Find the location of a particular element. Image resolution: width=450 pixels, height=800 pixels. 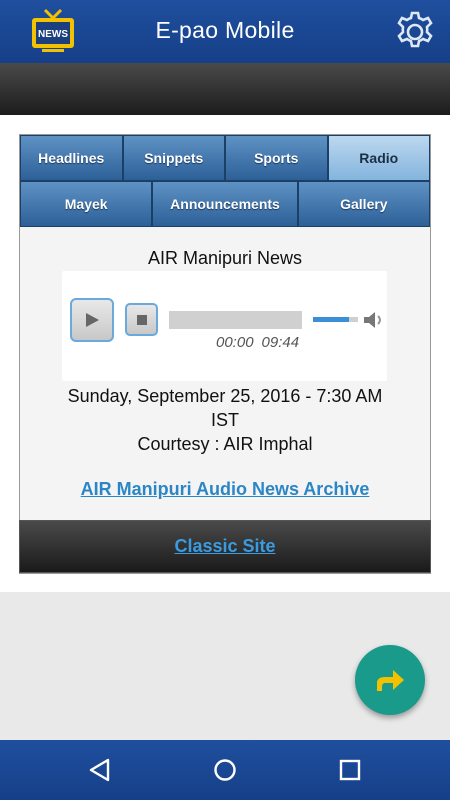

share-button is located at coordinates (390, 680).